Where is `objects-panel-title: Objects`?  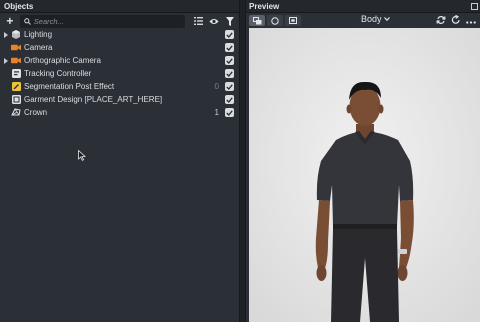 objects-panel-title: Objects is located at coordinates (119, 6).